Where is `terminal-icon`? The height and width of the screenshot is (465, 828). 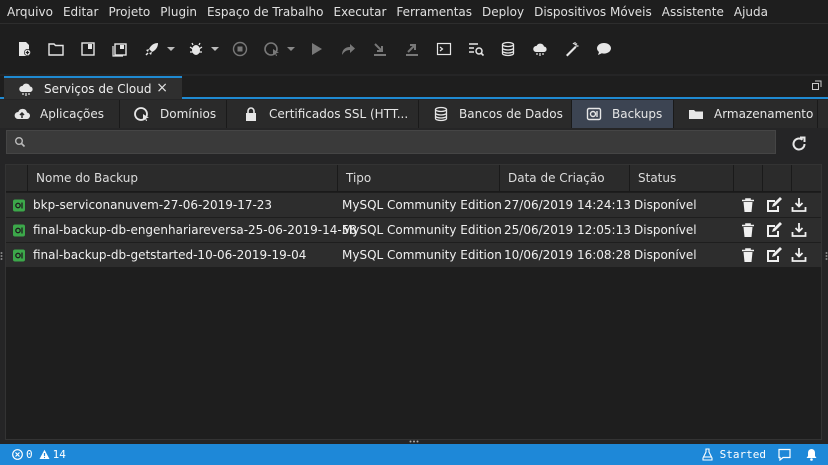
terminal-icon is located at coordinates (444, 49).